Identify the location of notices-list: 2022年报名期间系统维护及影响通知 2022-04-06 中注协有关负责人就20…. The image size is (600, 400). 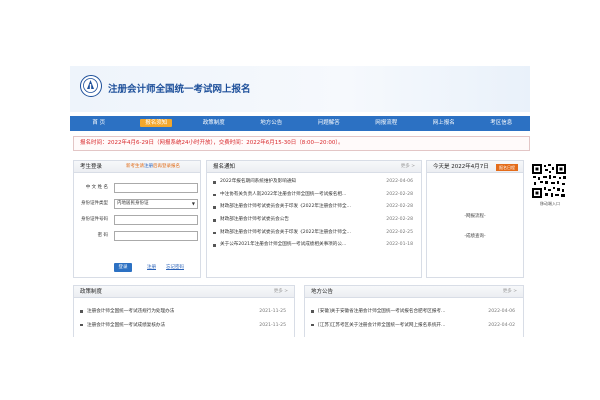
(314, 214).